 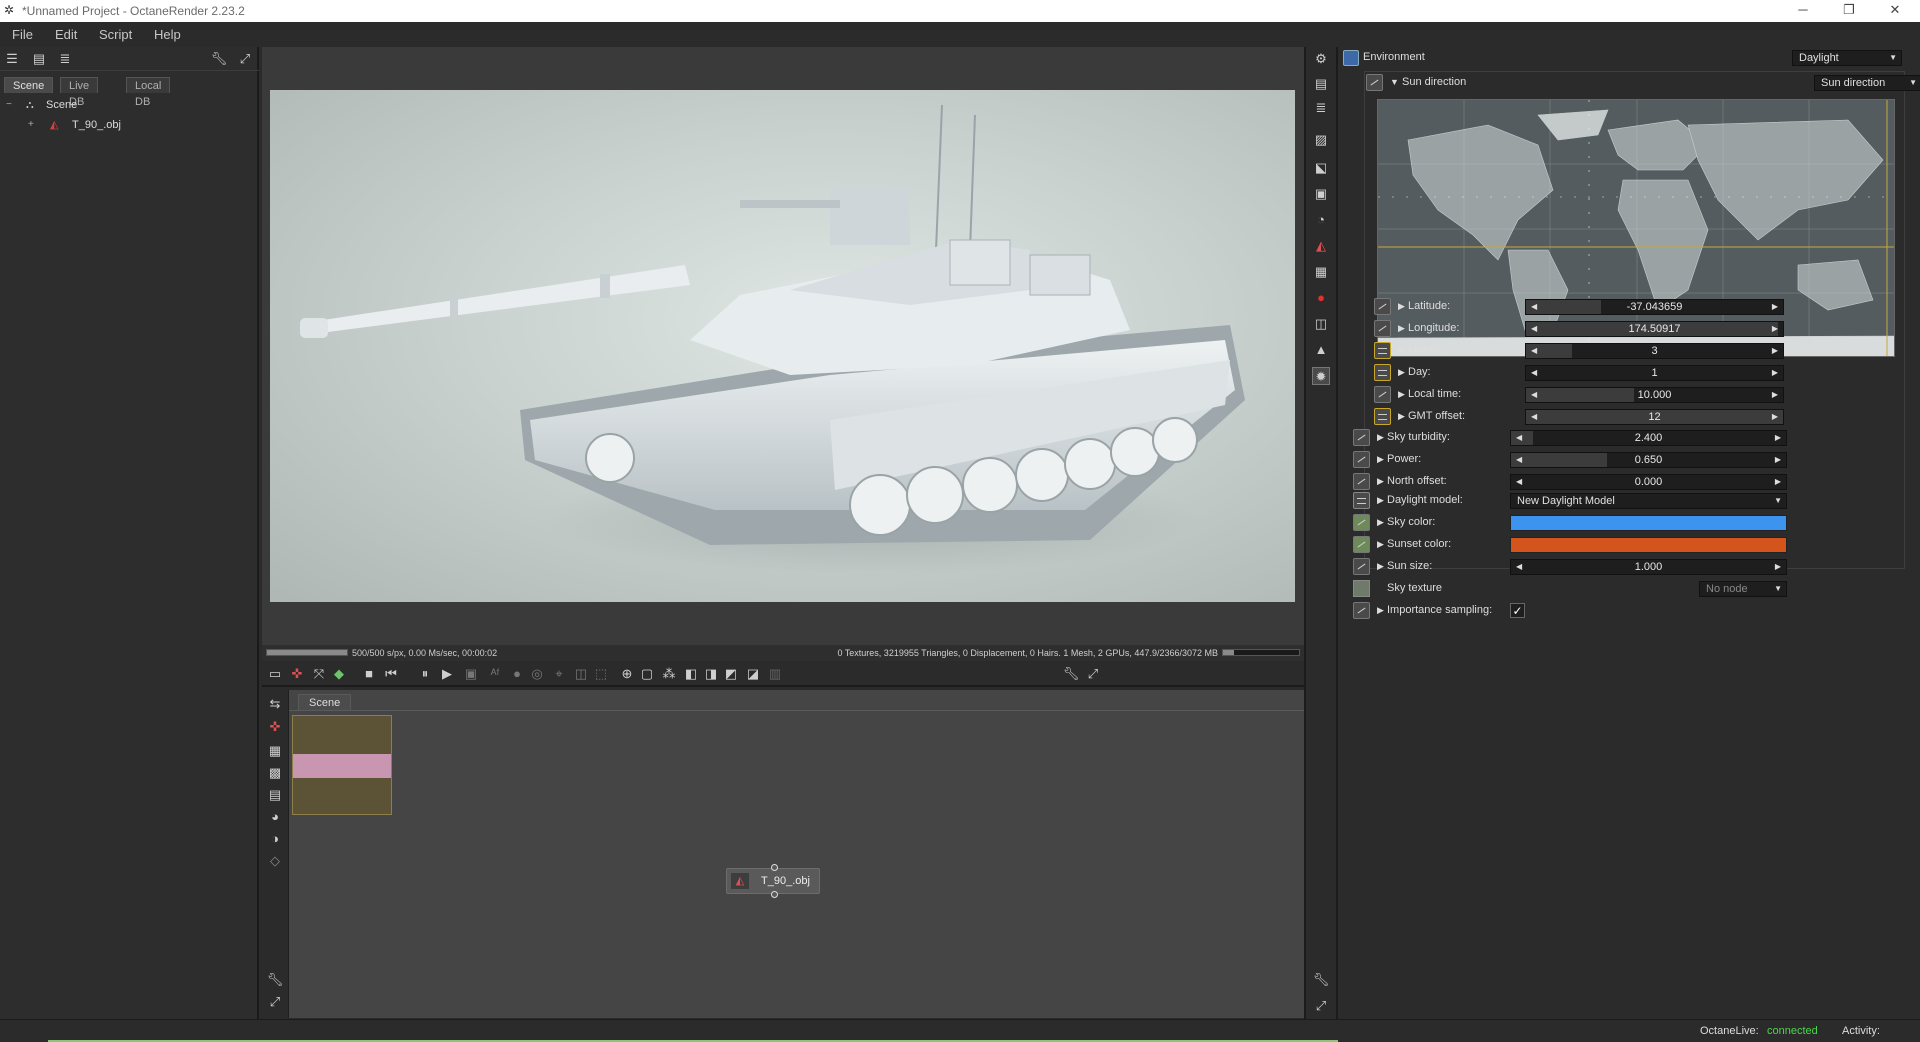 What do you see at coordinates (275, 817) in the screenshot?
I see `material-node-icon: ◕` at bounding box center [275, 817].